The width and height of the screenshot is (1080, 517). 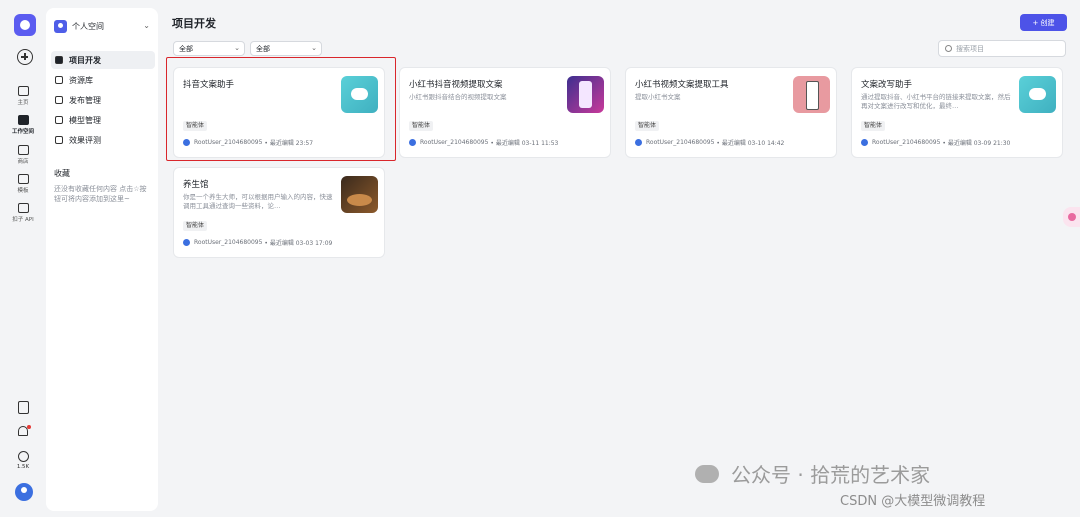 What do you see at coordinates (103, 100) in the screenshot?
I see `sidebar-item-publish: 发布管理` at bounding box center [103, 100].